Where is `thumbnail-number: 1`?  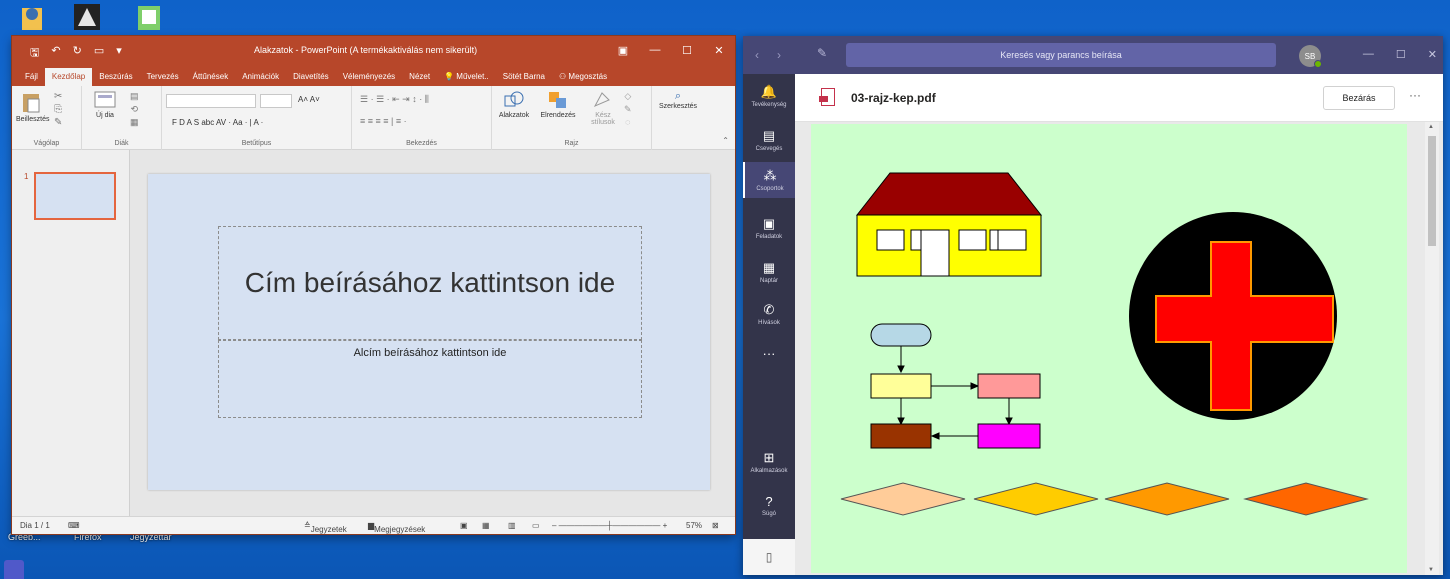 thumbnail-number: 1 is located at coordinates (26, 176).